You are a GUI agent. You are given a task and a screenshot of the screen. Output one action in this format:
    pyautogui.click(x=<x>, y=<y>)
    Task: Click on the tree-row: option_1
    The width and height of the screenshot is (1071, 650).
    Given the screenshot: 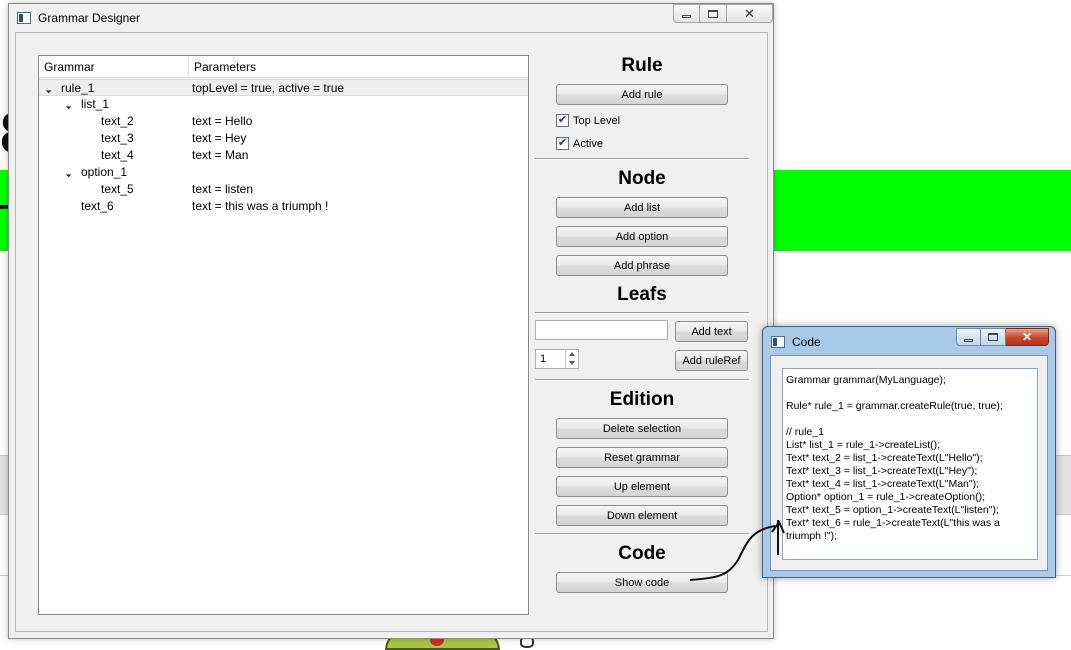 What is the action you would take?
    pyautogui.click(x=283, y=172)
    